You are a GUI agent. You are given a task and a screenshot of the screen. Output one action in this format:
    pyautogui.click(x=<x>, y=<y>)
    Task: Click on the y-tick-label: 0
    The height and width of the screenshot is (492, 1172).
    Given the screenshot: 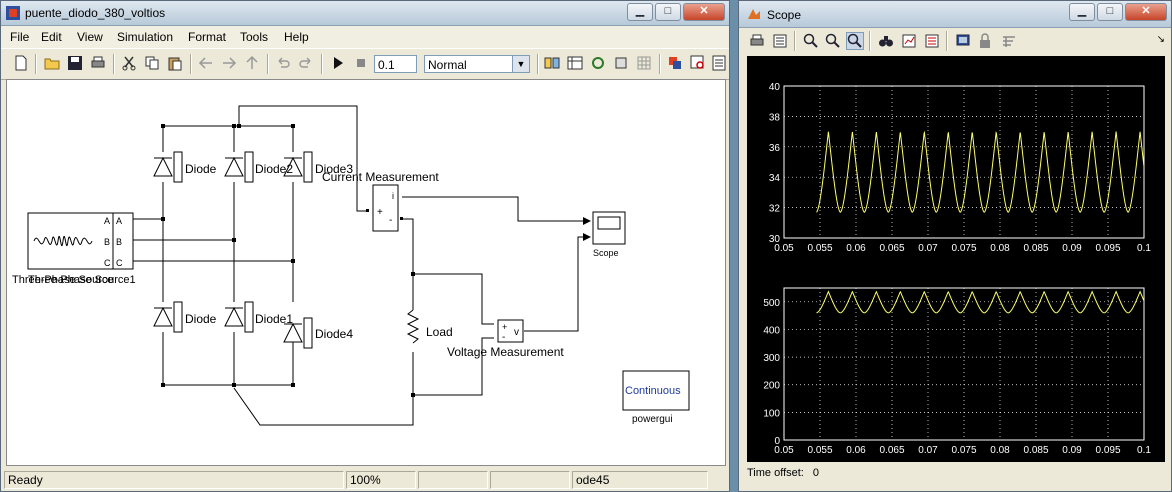 What is the action you would take?
    pyautogui.click(x=777, y=441)
    